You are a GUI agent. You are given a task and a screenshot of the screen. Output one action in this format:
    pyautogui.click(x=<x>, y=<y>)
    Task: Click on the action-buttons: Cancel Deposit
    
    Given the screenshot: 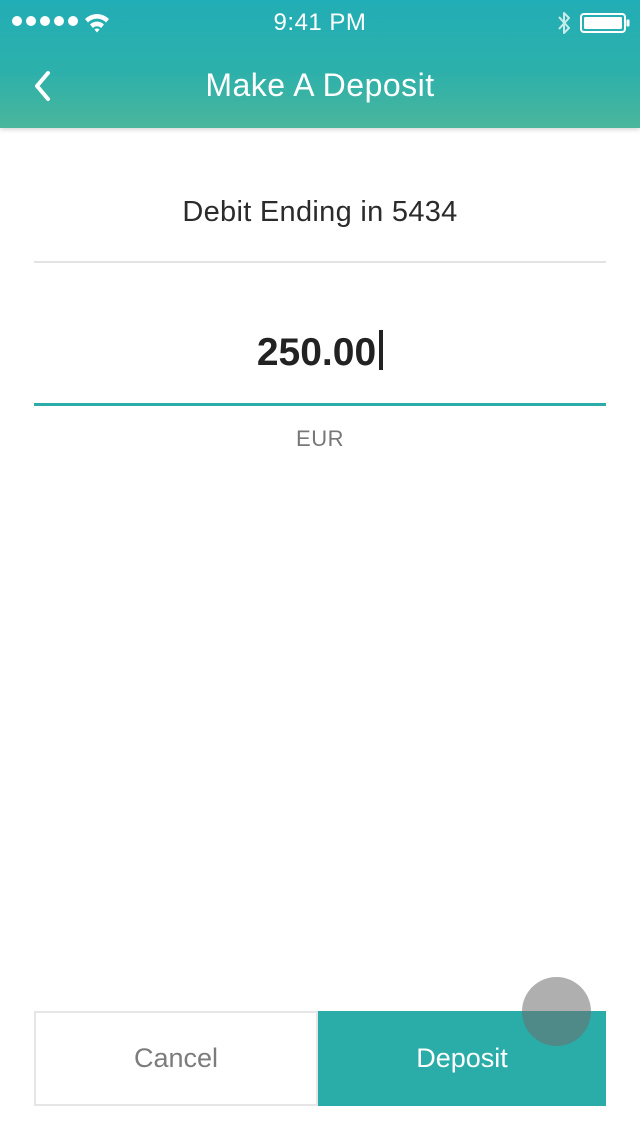 What is the action you would take?
    pyautogui.click(x=320, y=1058)
    